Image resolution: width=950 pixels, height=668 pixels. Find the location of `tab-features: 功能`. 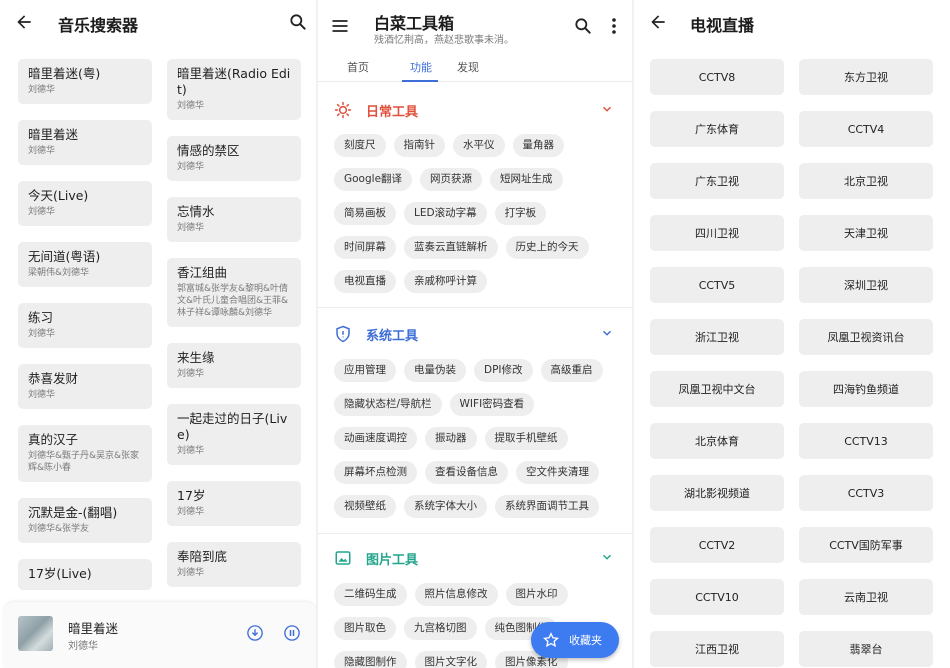

tab-features: 功能 is located at coordinates (421, 67).